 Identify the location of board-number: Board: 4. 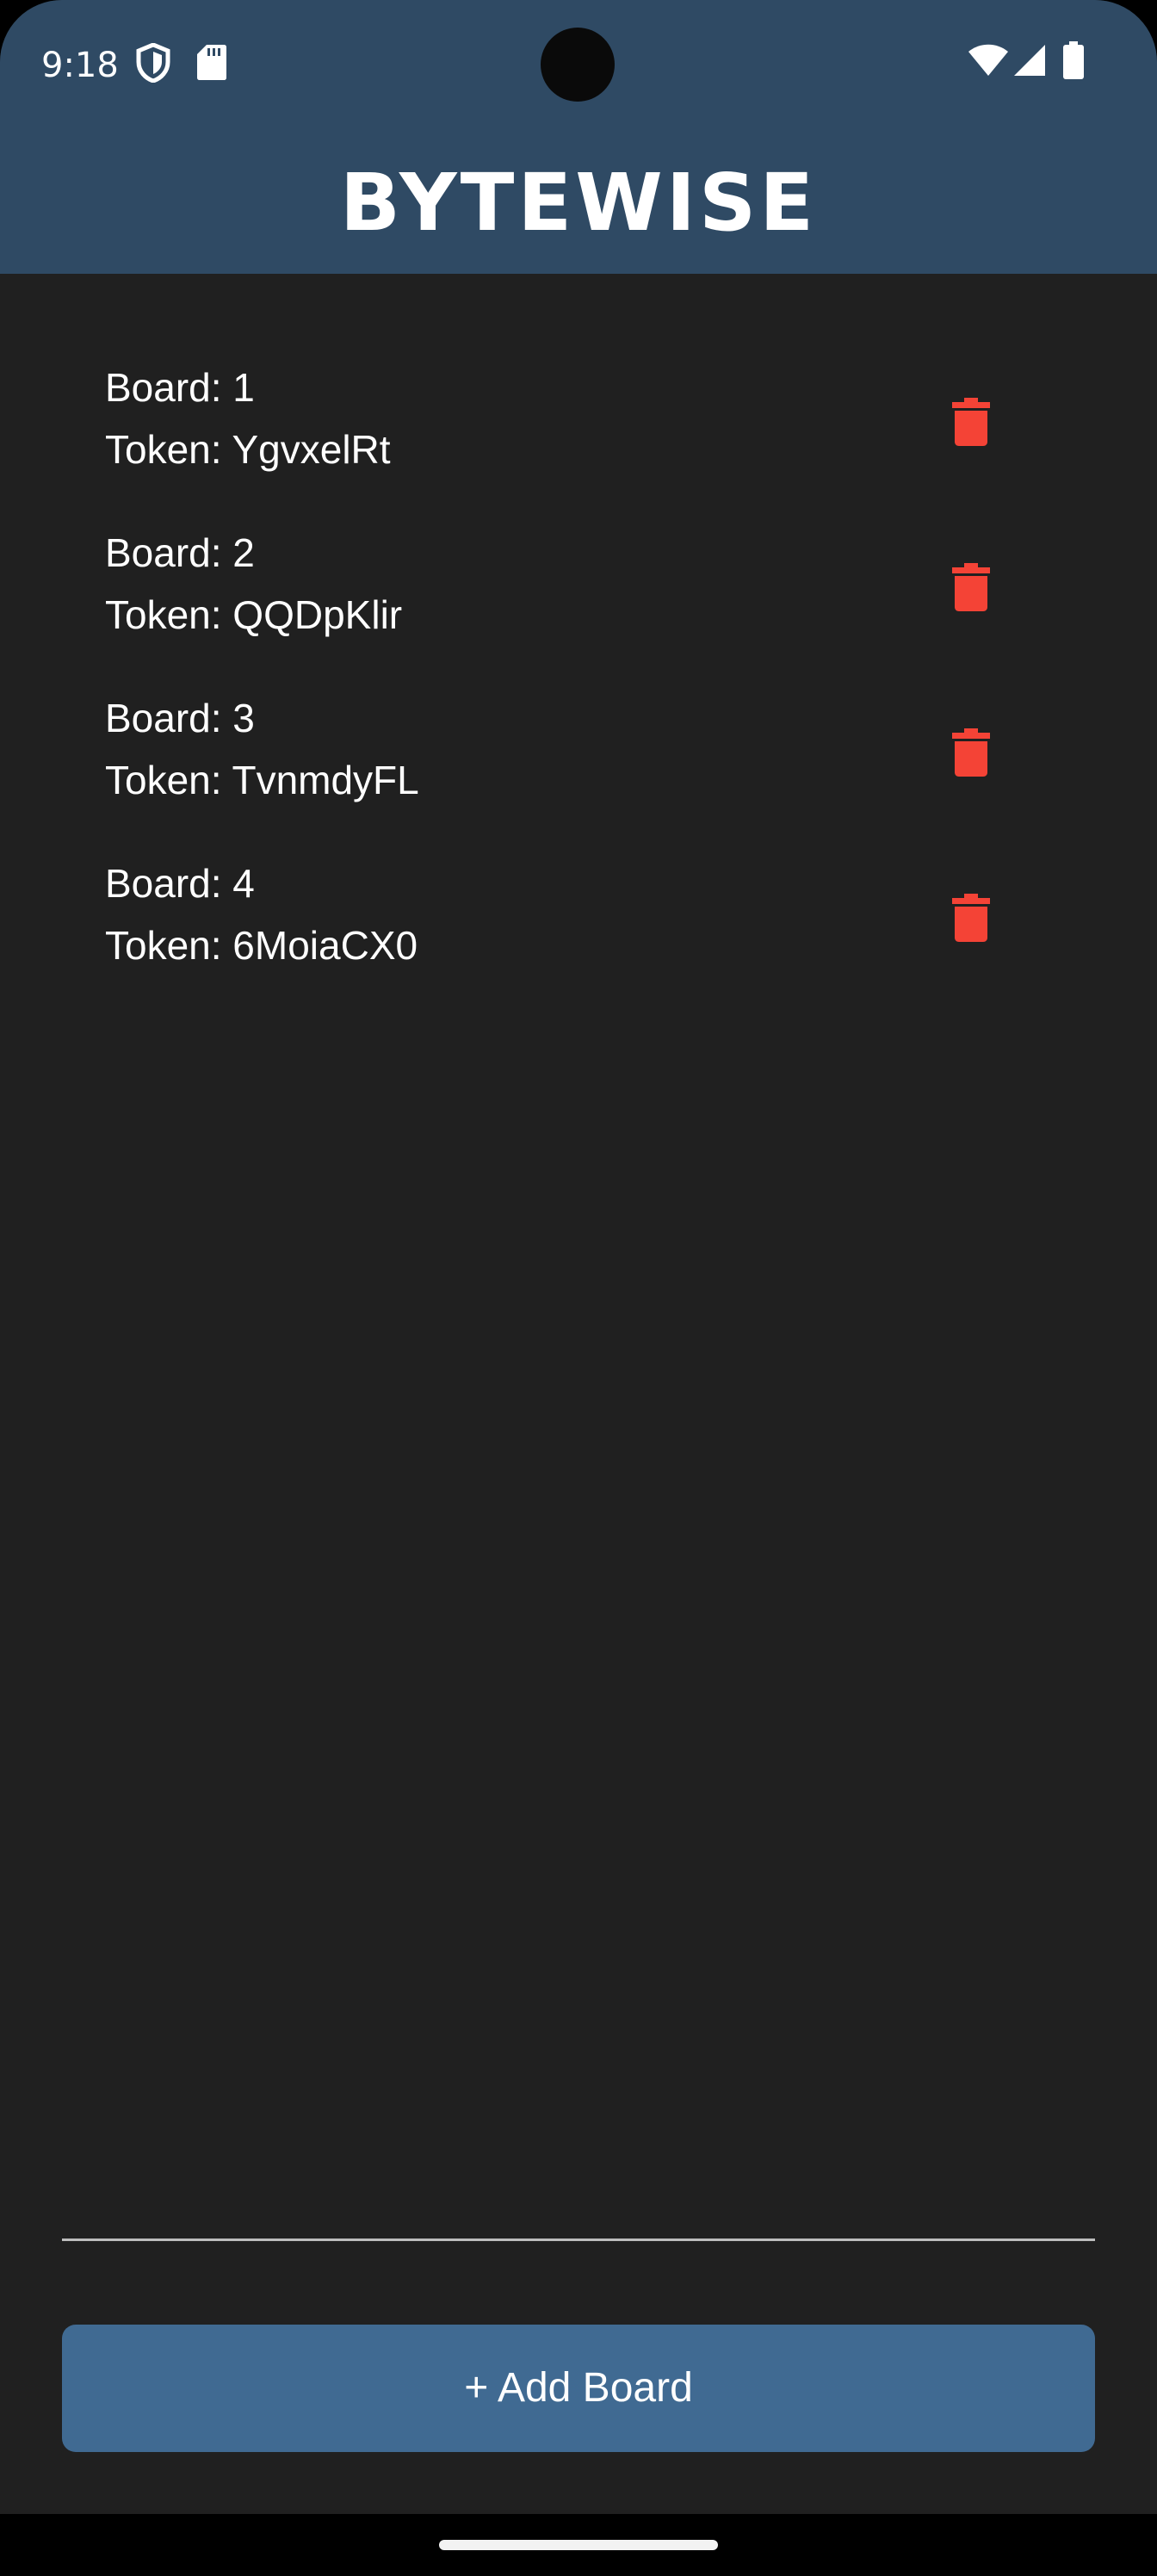
(180, 884).